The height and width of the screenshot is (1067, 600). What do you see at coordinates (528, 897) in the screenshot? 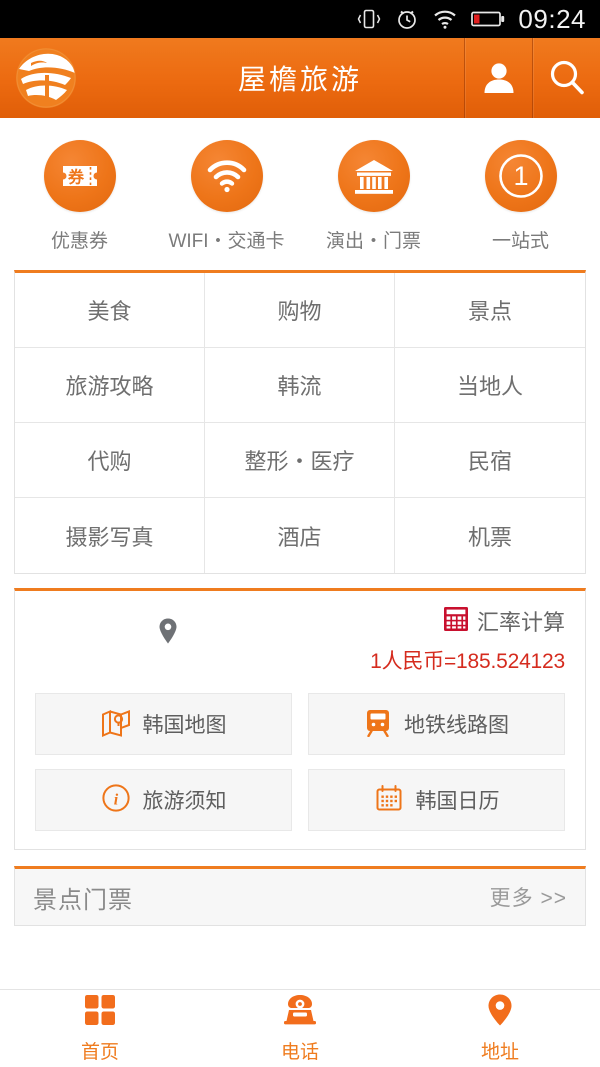
I see `tickets-more-link: 更多 >>` at bounding box center [528, 897].